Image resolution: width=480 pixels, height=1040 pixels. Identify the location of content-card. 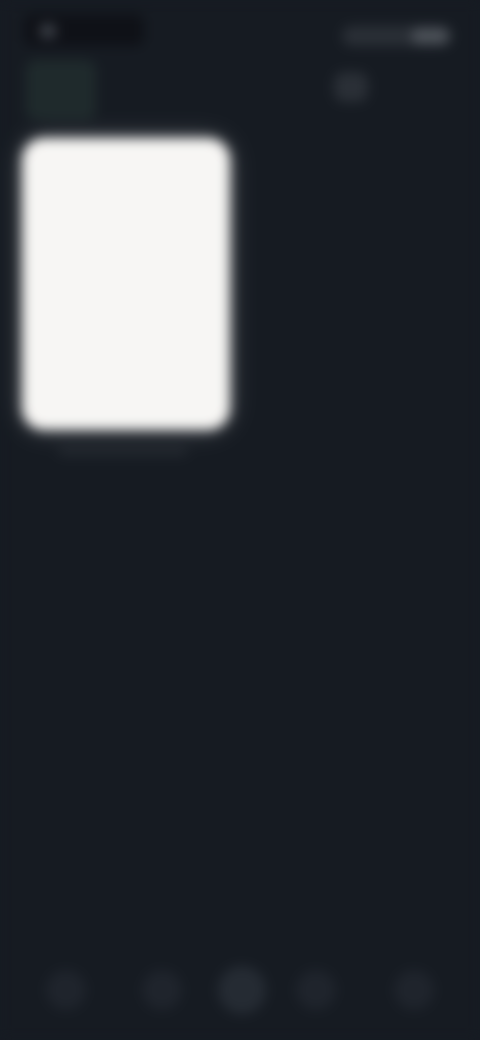
(126, 284).